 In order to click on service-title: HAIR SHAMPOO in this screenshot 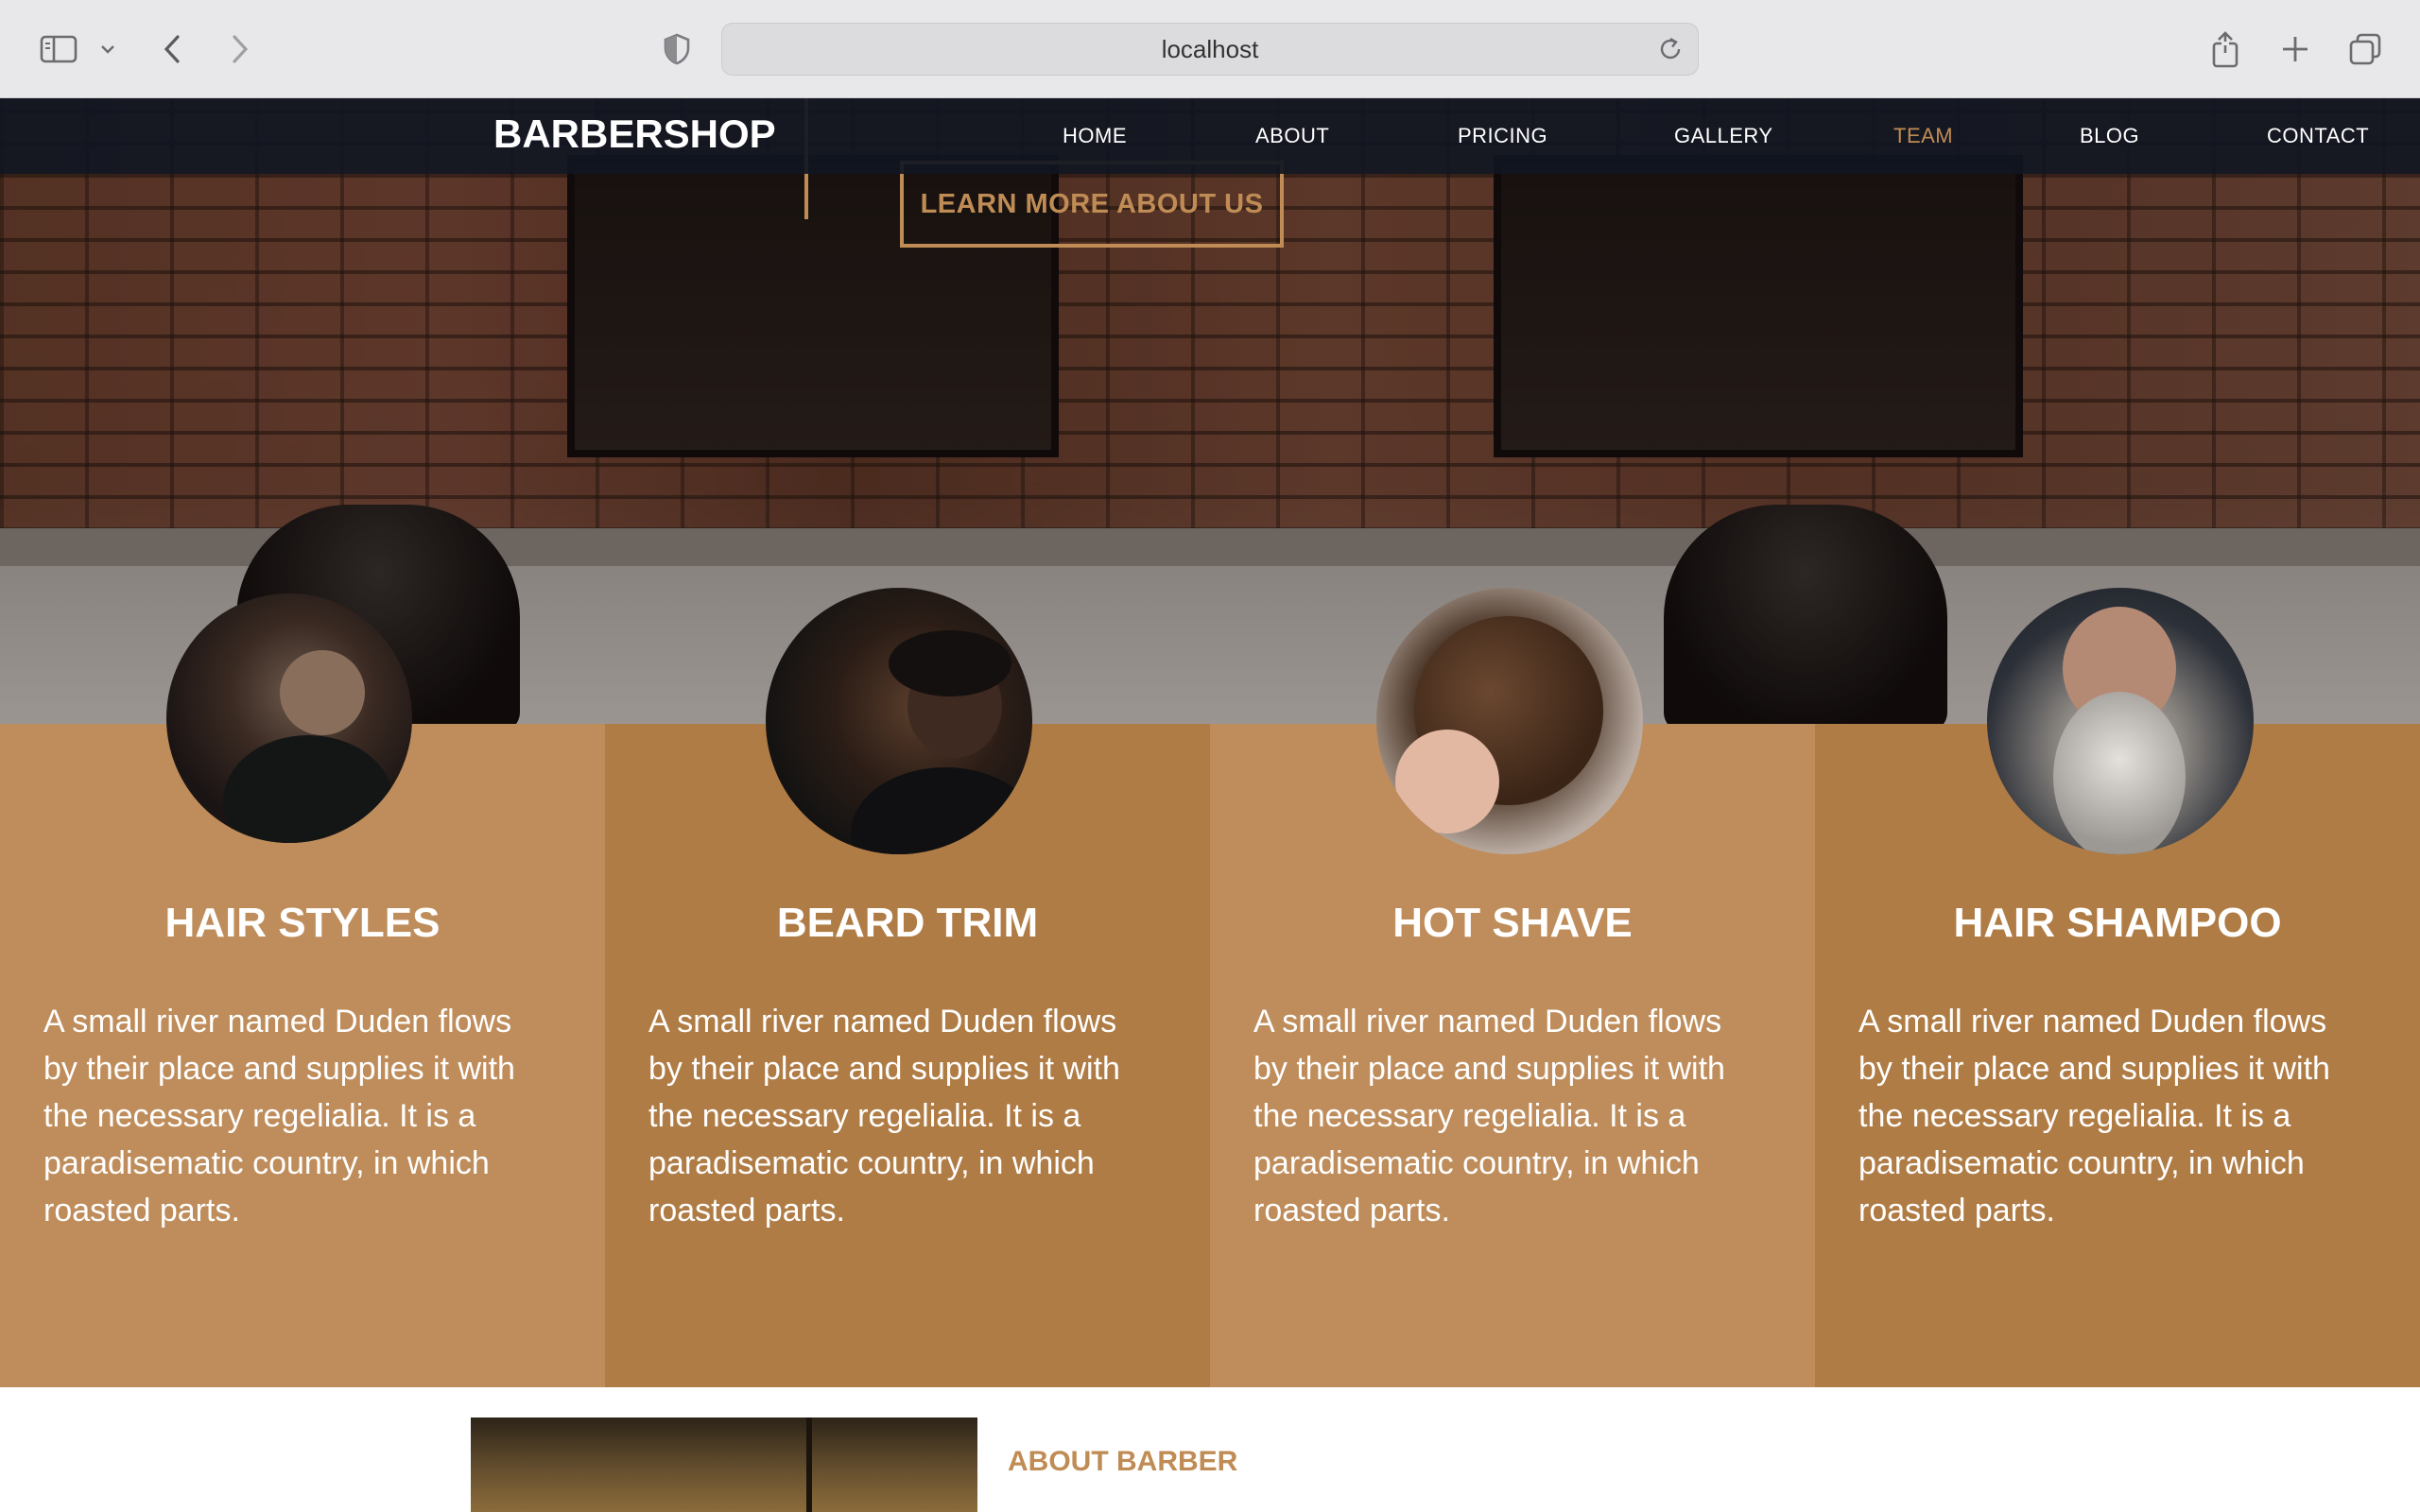, I will do `click(2117, 923)`.